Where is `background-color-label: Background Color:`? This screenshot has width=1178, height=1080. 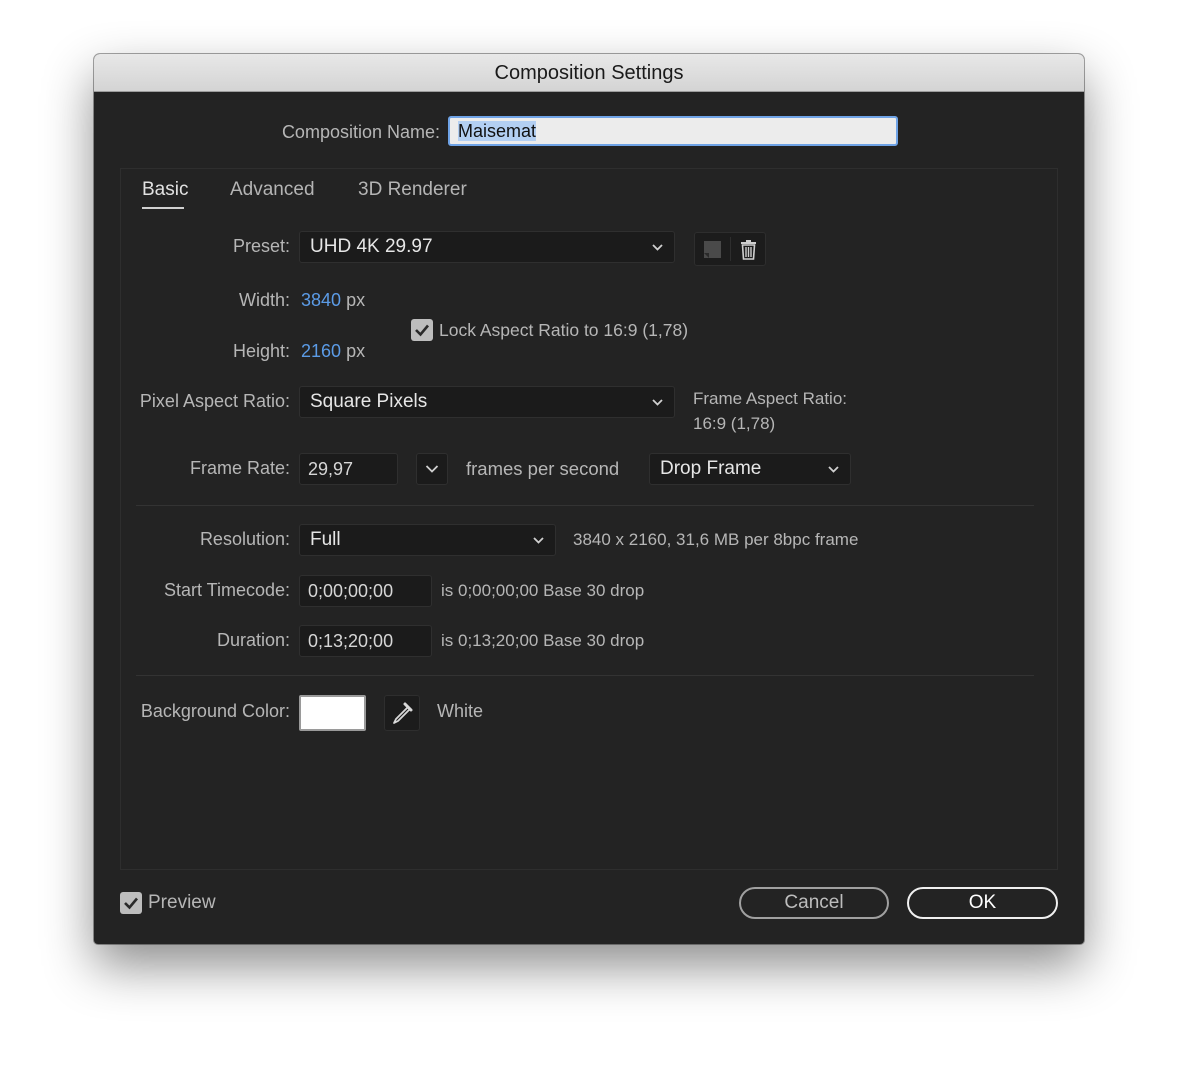
background-color-label: Background Color: is located at coordinates (215, 711).